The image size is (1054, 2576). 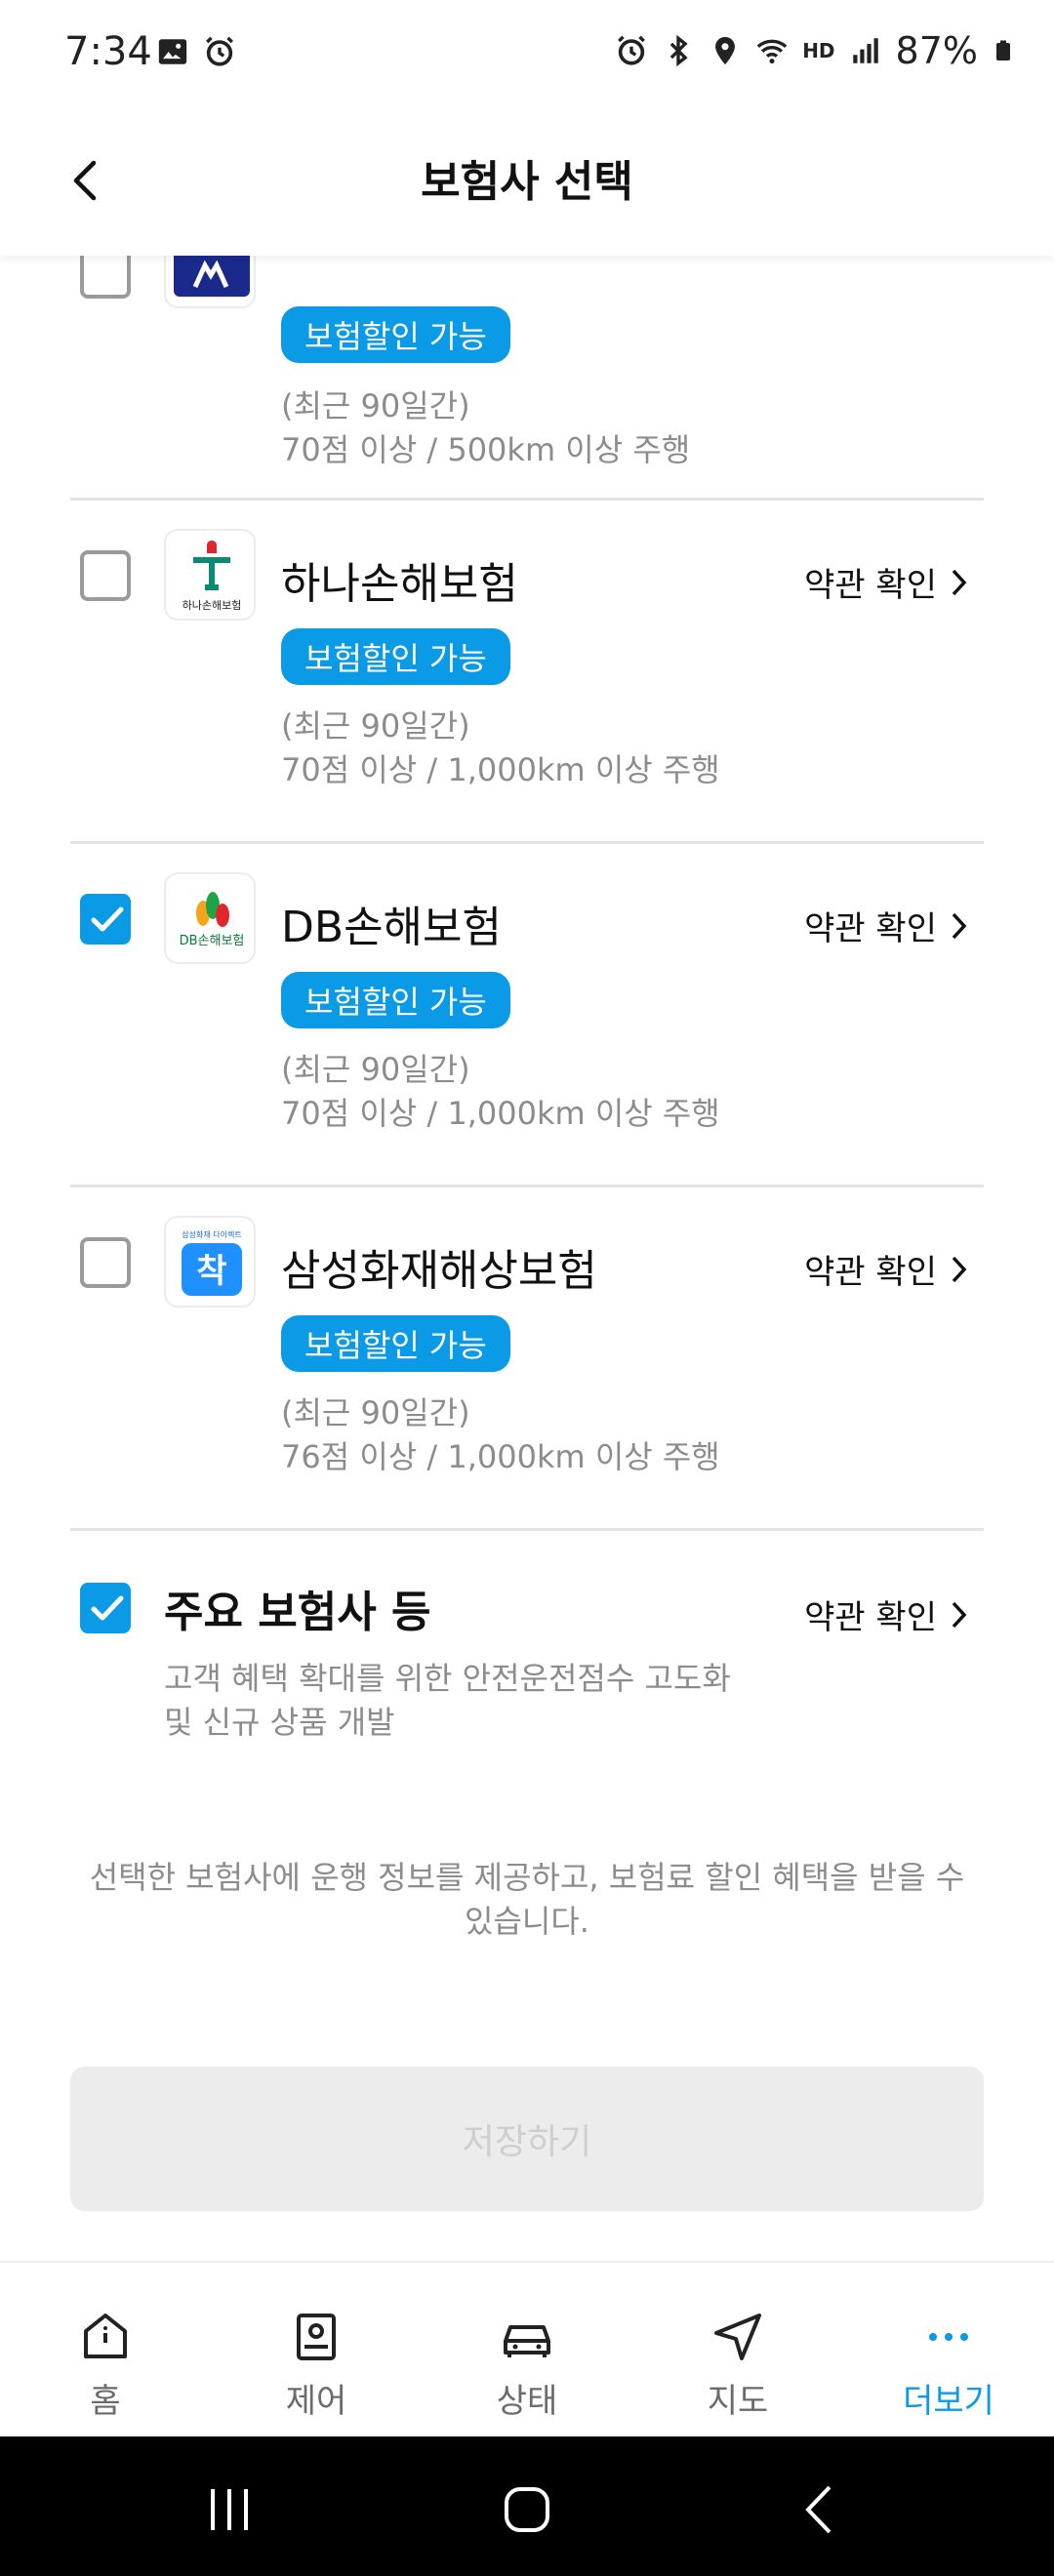 I want to click on bluetooth-icon, so click(x=678, y=50).